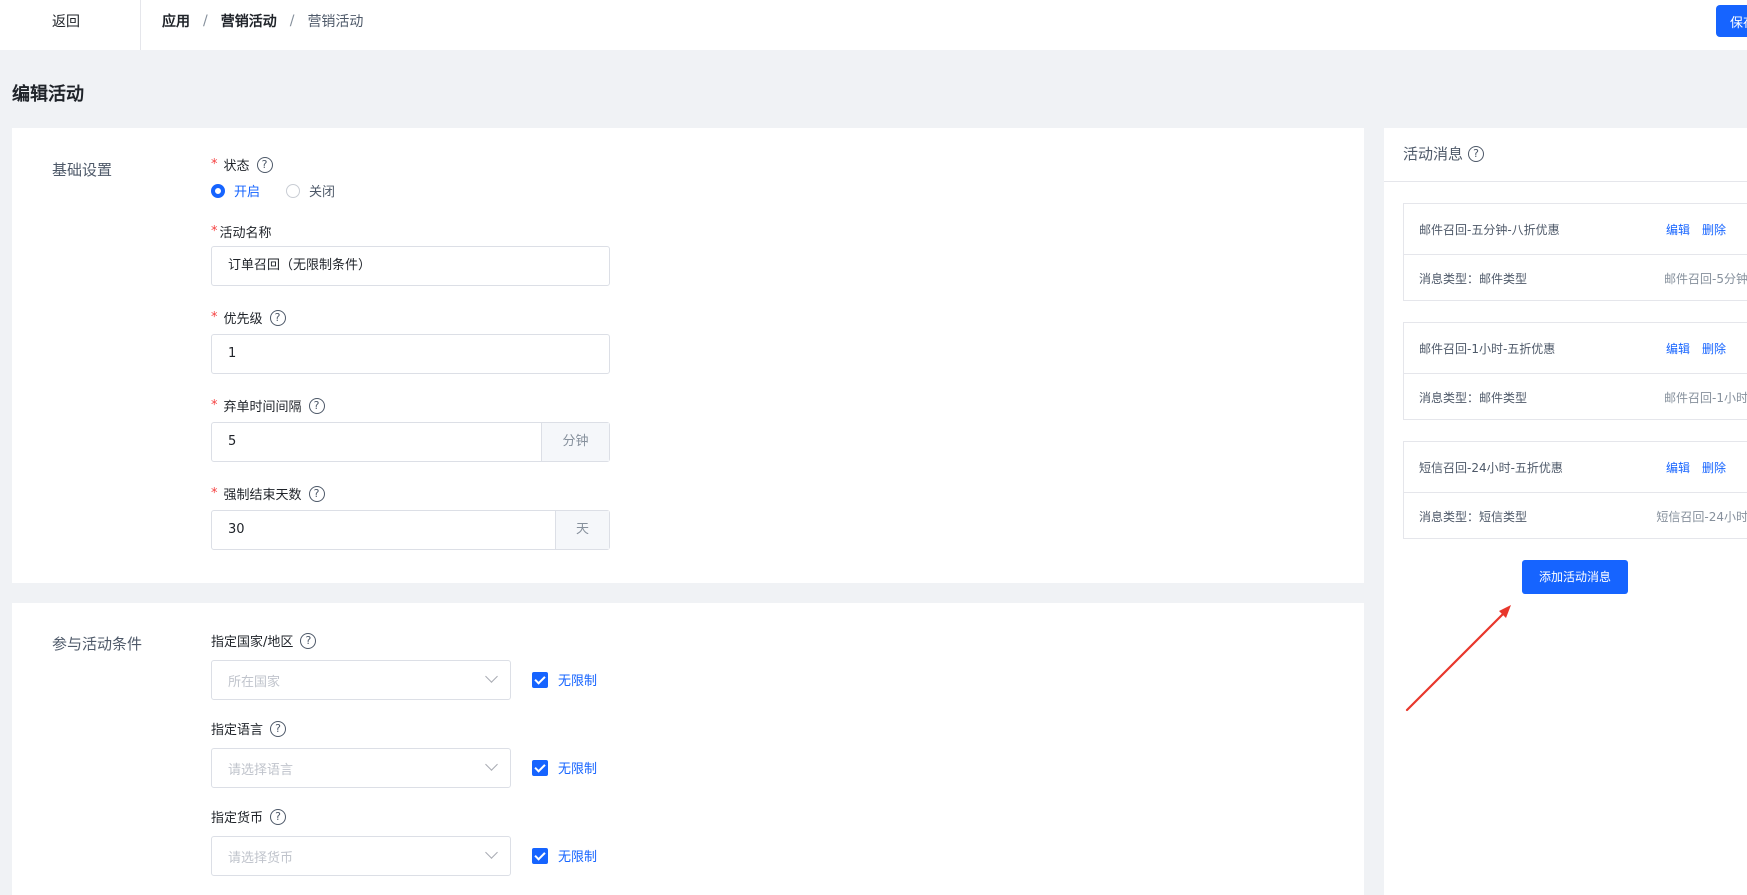  Describe the element at coordinates (66, 22) in the screenshot. I see `back-button-label: 返回` at that location.